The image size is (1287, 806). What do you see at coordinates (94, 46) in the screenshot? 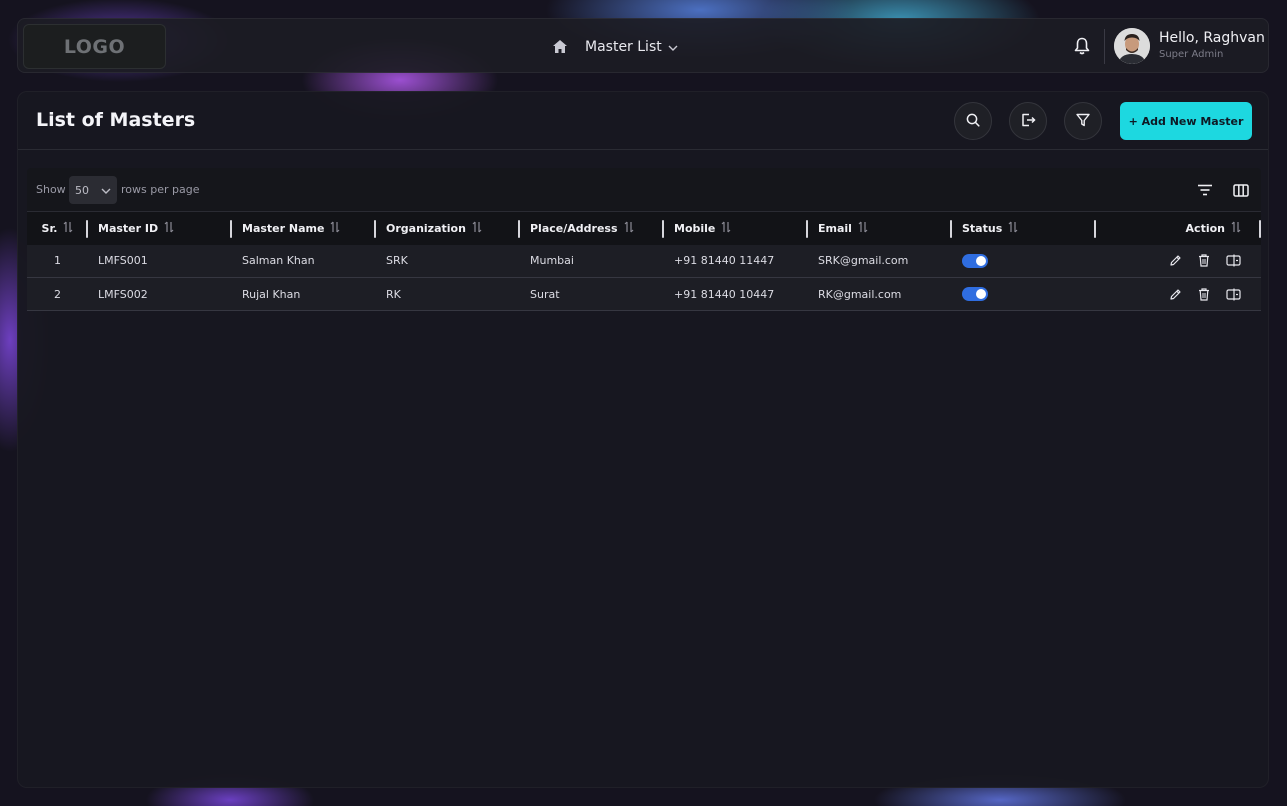
I see `logo: LOGO` at bounding box center [94, 46].